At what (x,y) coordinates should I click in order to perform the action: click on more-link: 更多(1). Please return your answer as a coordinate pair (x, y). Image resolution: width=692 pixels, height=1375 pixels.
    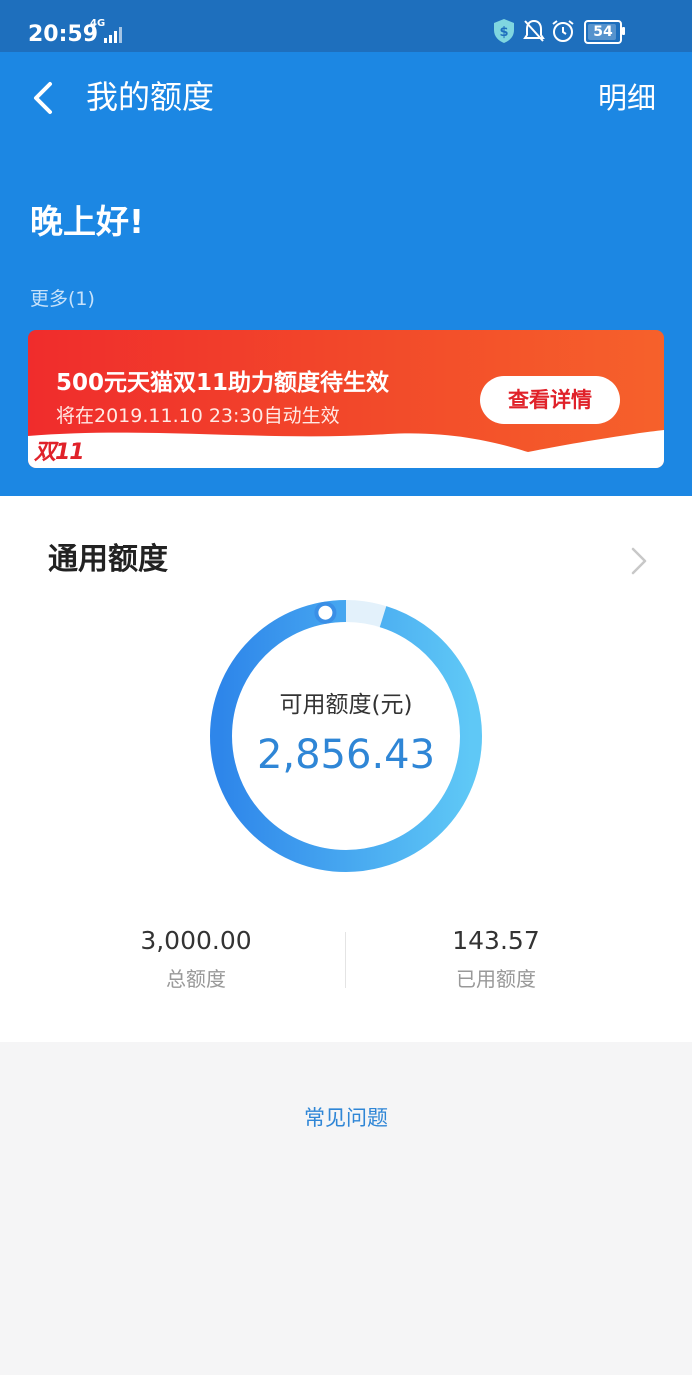
    Looking at the image, I should click on (62, 299).